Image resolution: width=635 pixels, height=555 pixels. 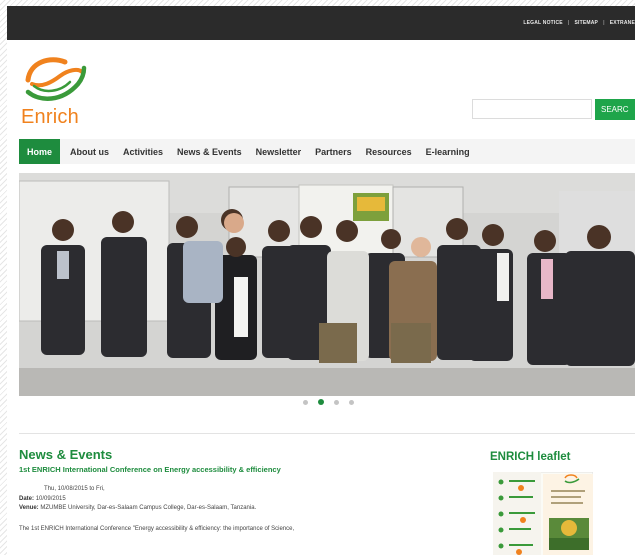 What do you see at coordinates (532, 109) in the screenshot?
I see `search-input` at bounding box center [532, 109].